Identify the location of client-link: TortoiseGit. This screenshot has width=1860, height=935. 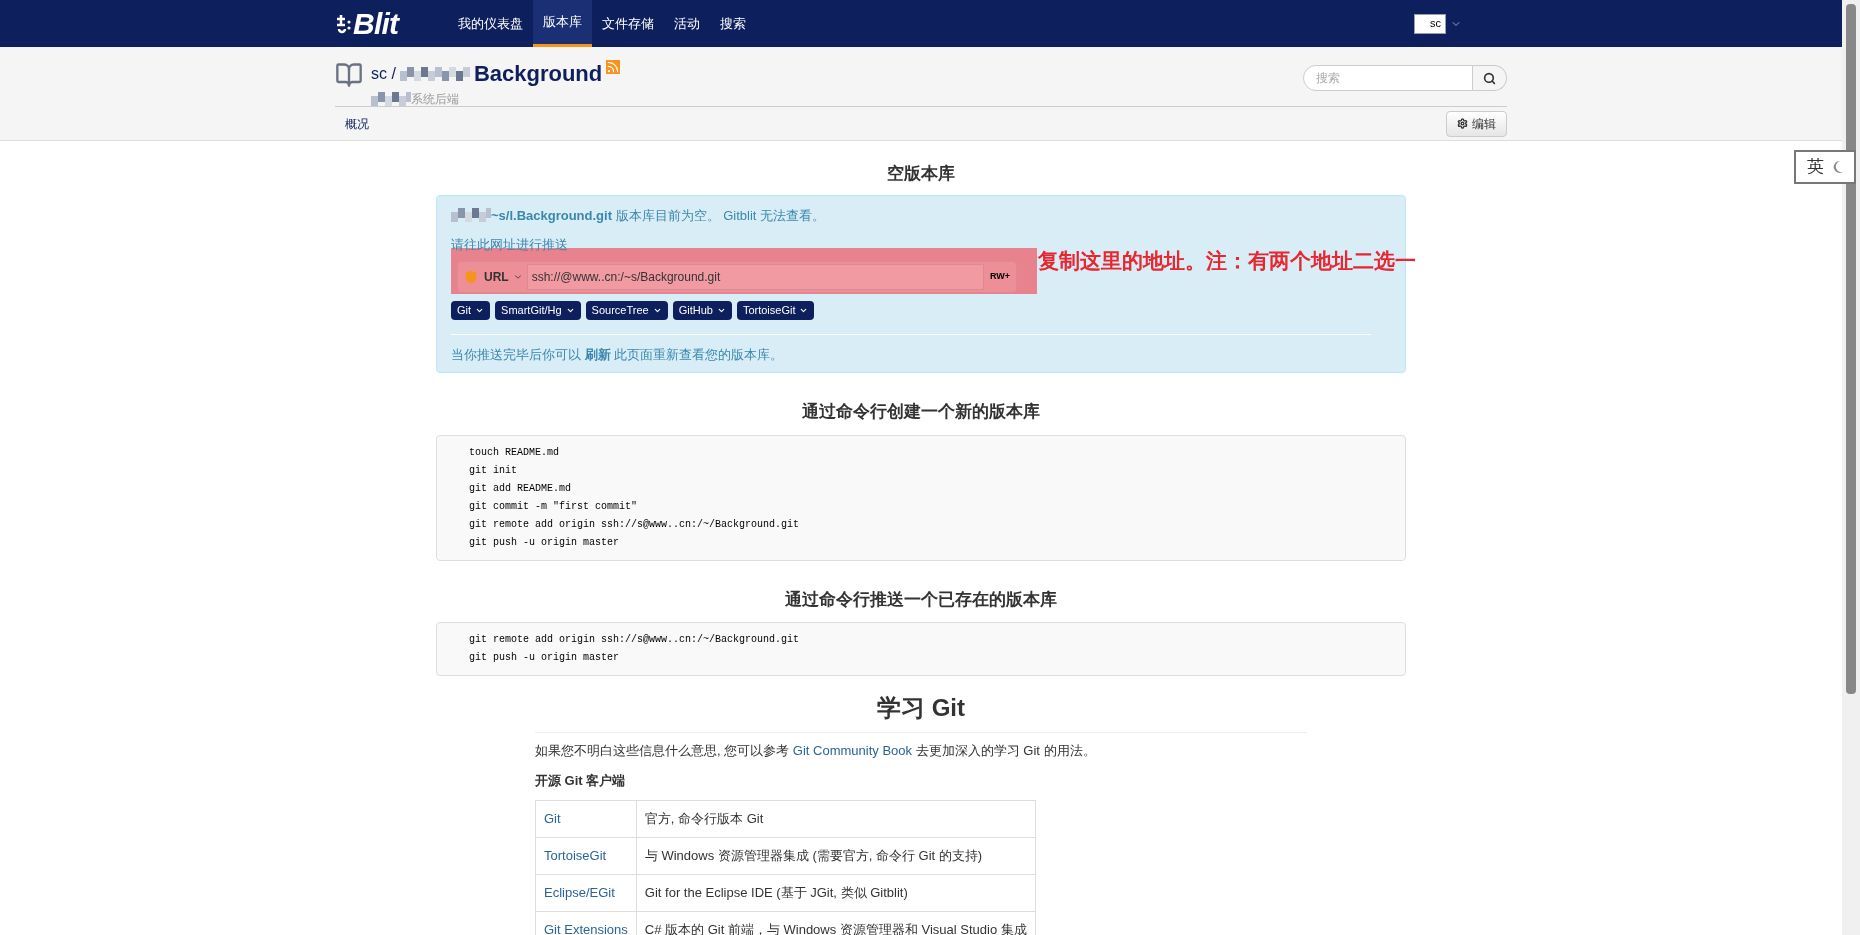
(586, 856).